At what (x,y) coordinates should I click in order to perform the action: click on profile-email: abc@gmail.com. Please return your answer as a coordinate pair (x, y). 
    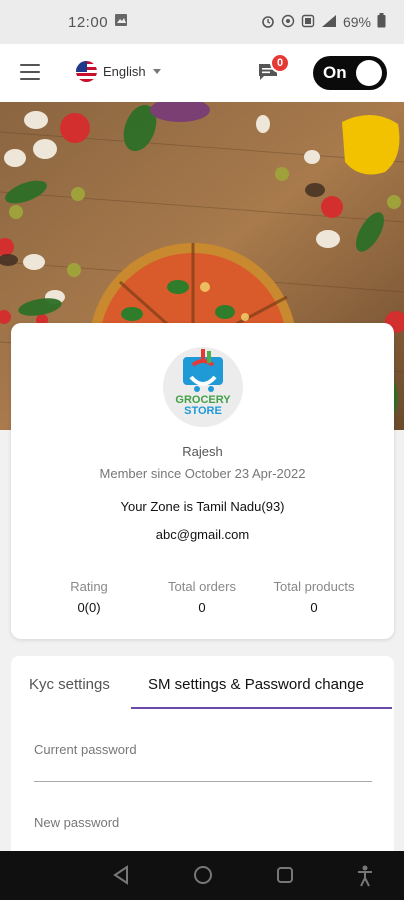
    Looking at the image, I should click on (202, 534).